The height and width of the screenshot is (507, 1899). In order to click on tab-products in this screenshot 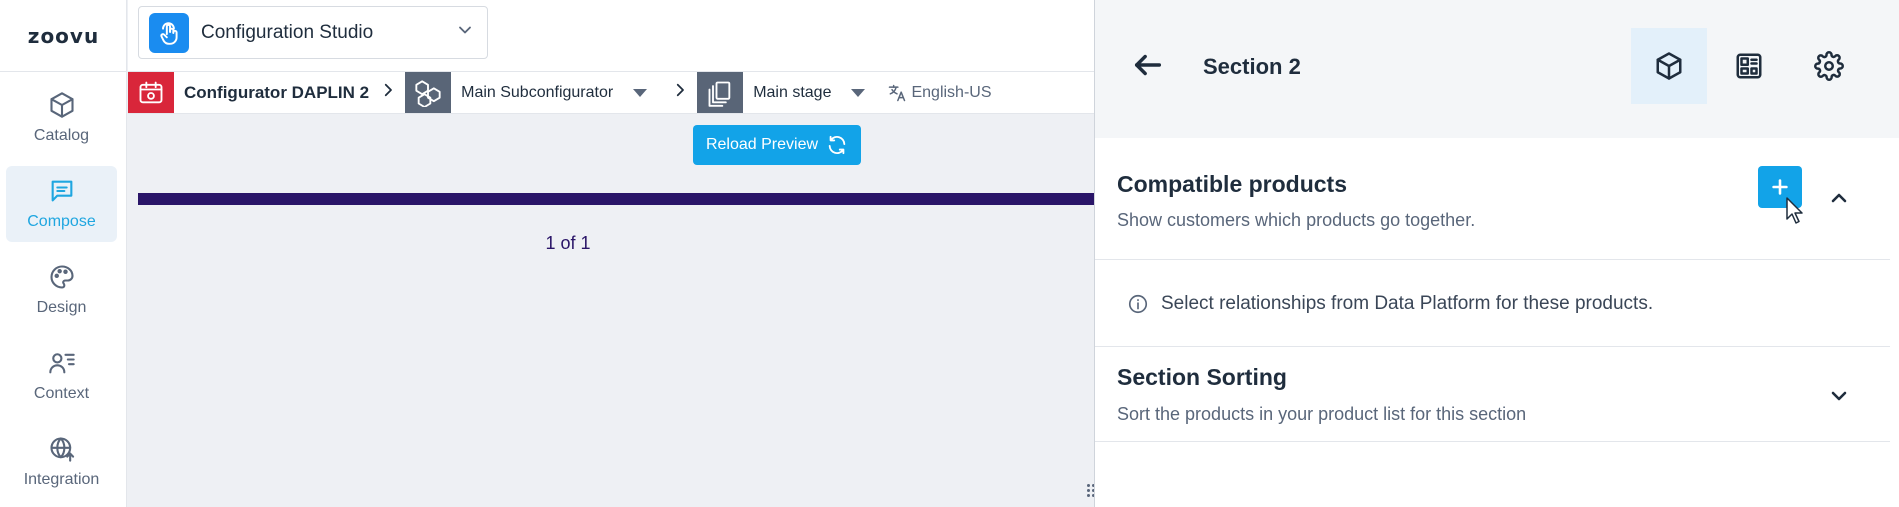, I will do `click(1669, 66)`.